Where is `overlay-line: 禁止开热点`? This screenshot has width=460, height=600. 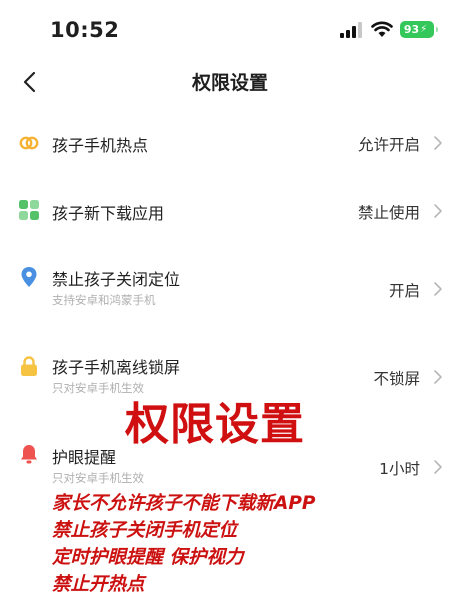 overlay-line: 禁止开热点 is located at coordinates (98, 584).